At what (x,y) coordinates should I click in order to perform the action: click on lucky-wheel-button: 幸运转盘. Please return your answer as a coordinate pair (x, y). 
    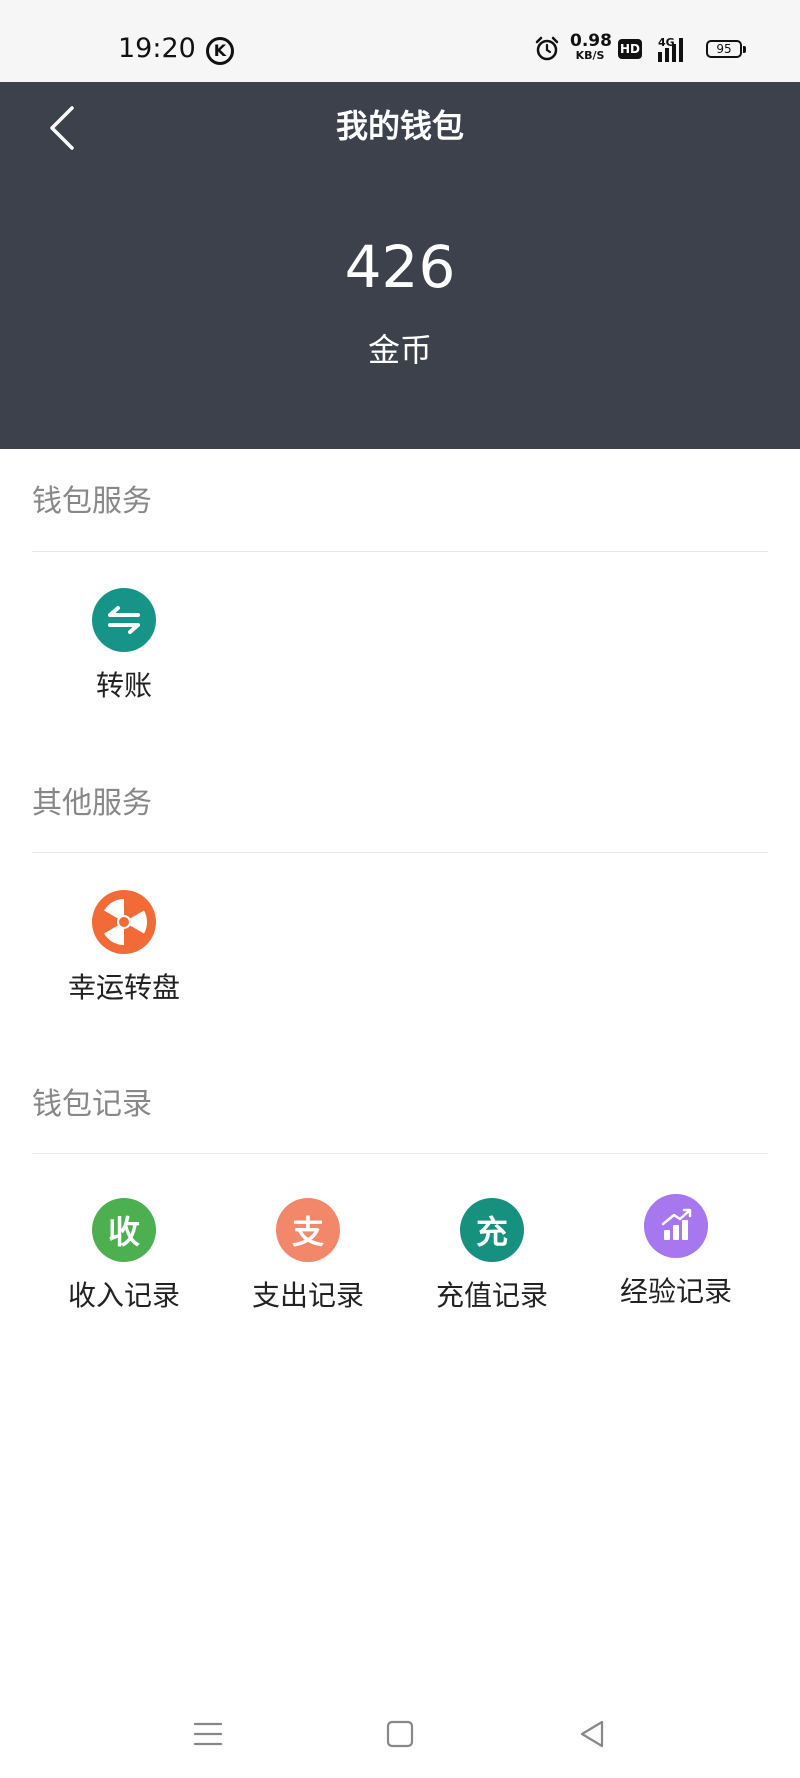
    Looking at the image, I should click on (124, 949).